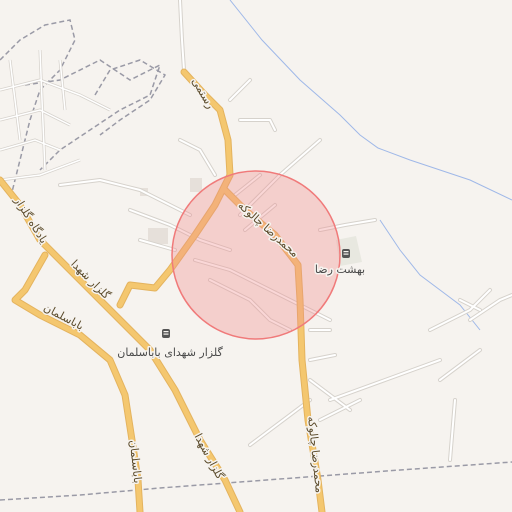 The width and height of the screenshot is (512, 512). Describe the element at coordinates (340, 269) in the screenshot. I see `poi-label-behesht-reza: بهشت رضا` at that location.